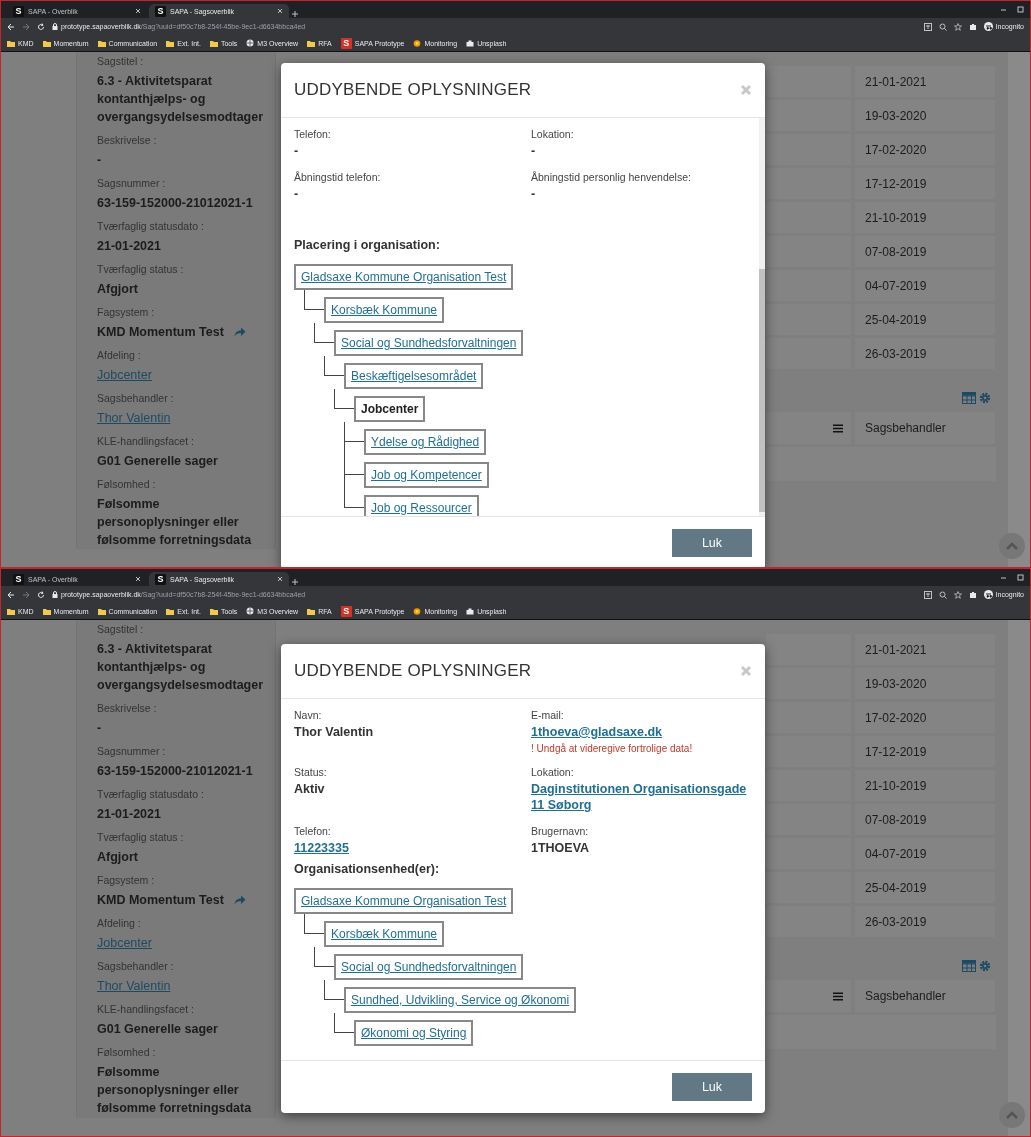  I want to click on field-label: Lokation:, so click(553, 134).